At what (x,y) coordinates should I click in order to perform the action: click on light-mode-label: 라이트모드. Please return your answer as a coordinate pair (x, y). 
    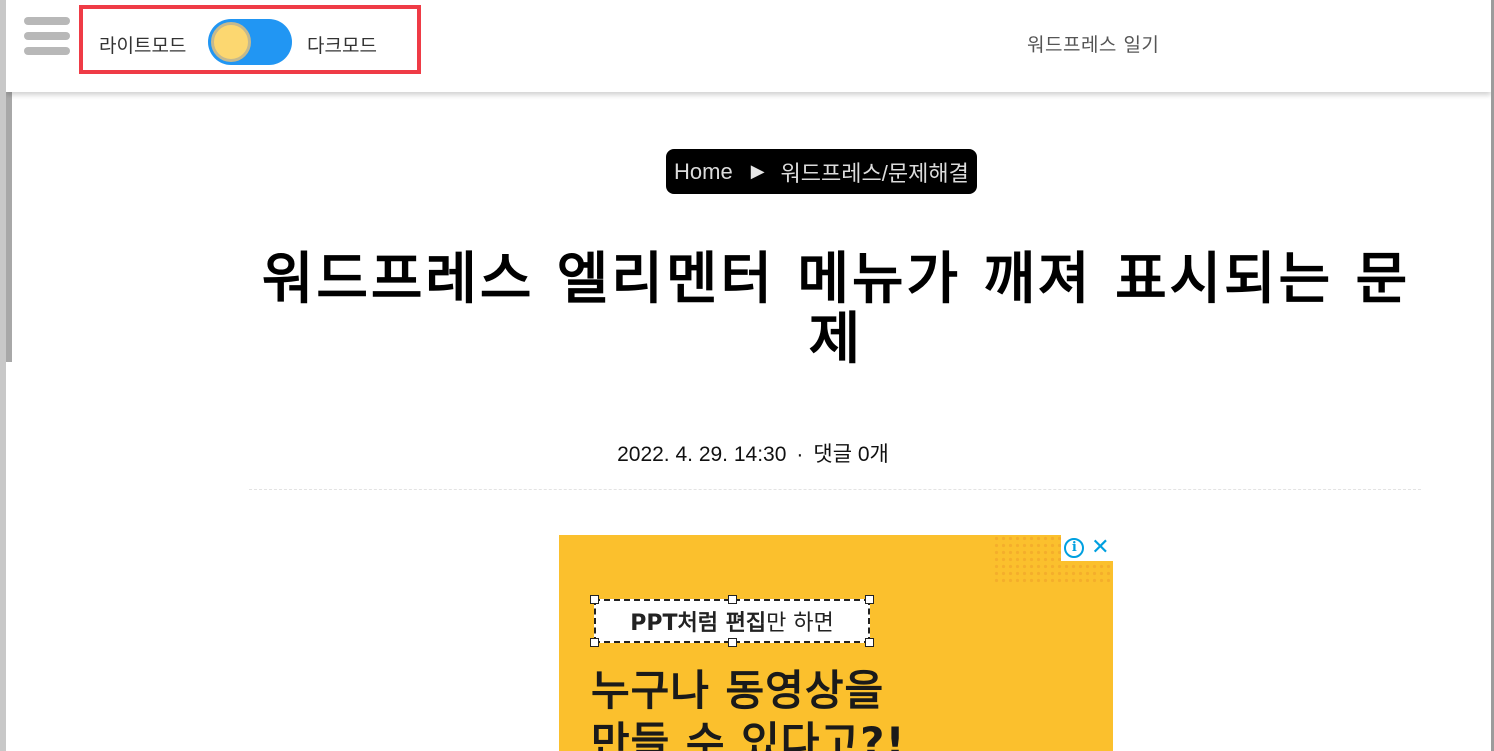
    Looking at the image, I should click on (142, 44).